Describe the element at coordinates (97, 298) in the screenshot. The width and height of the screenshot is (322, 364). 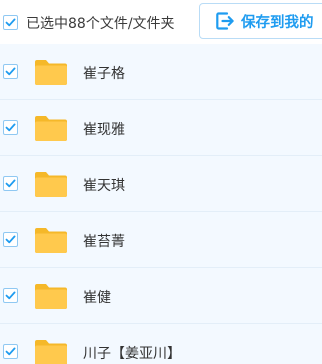
I see `file-name: 崔健` at that location.